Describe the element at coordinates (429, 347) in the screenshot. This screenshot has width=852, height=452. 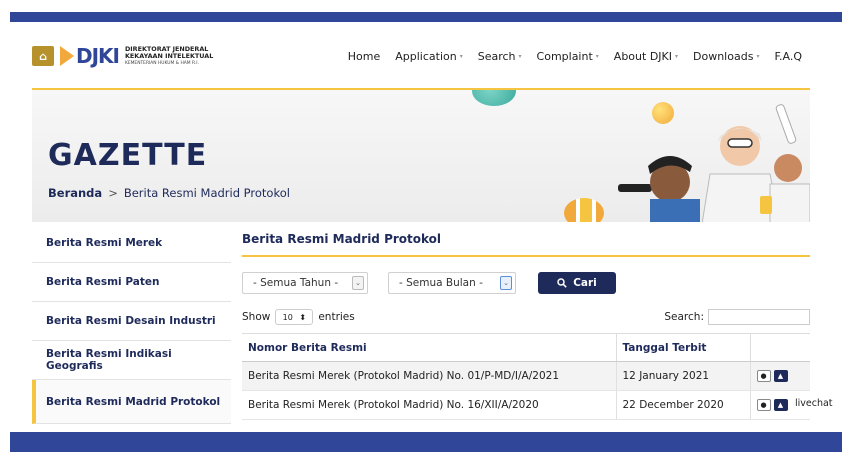
I see `column-header-nomor: Nomor Berita Resmi` at that location.